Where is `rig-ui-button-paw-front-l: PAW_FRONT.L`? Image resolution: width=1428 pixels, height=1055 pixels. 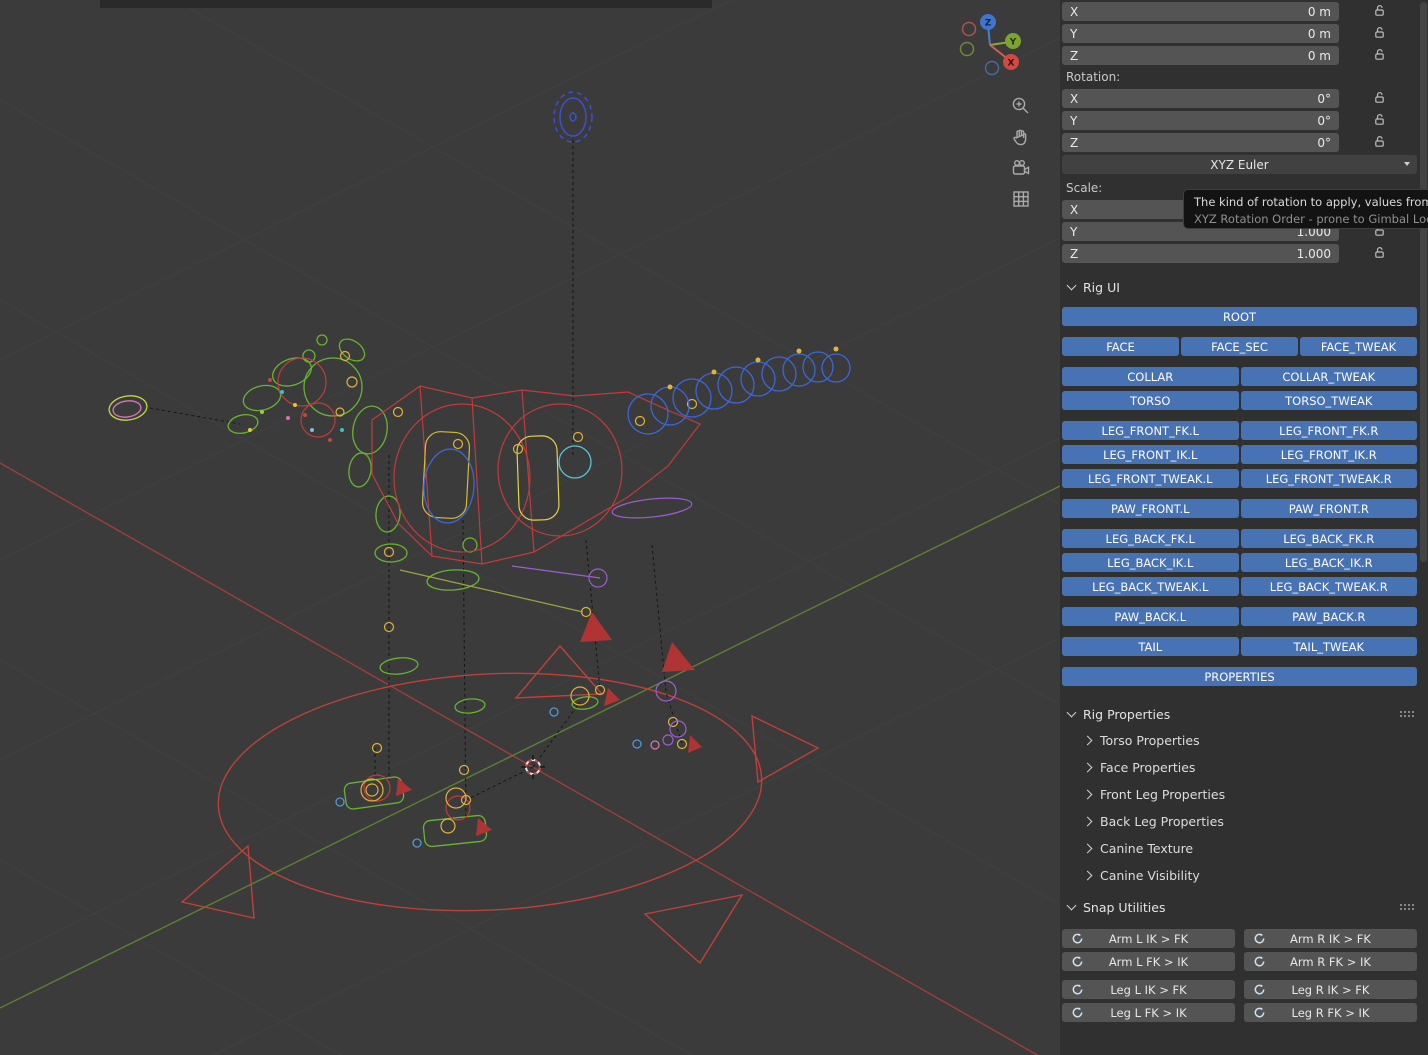
rig-ui-button-paw-front-l: PAW_FRONT.L is located at coordinates (1150, 508).